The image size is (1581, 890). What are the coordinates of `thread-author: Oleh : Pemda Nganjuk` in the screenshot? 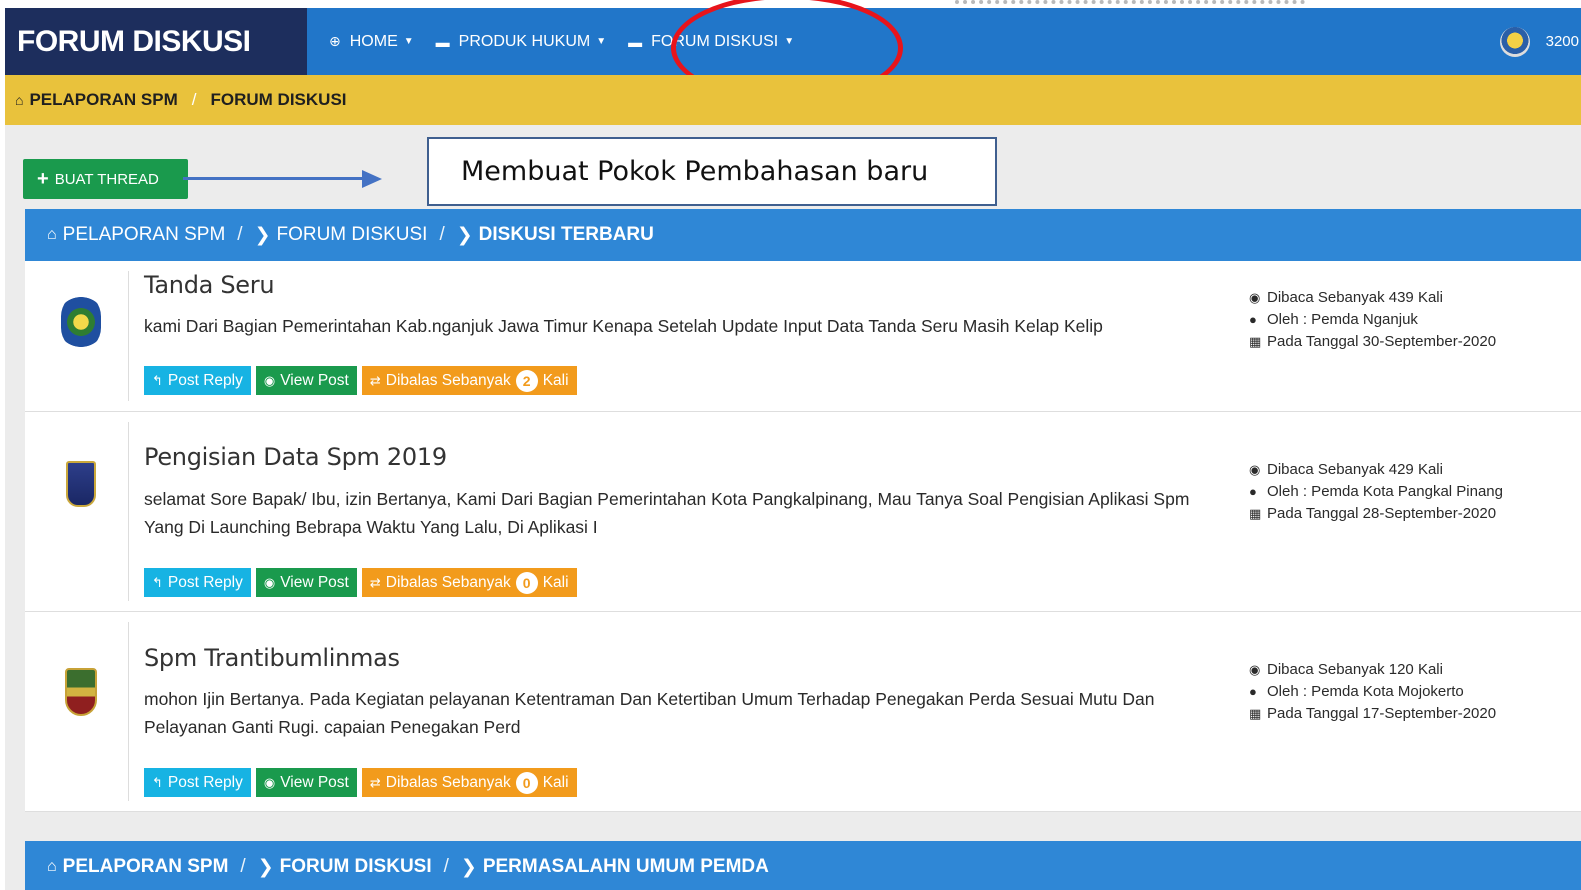 It's located at (1342, 319).